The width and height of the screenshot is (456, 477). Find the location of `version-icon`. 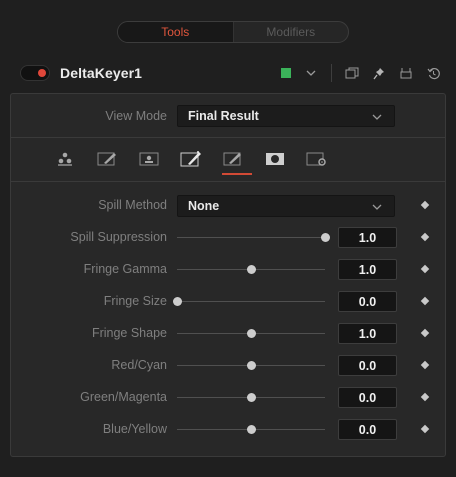

version-icon is located at coordinates (352, 73).